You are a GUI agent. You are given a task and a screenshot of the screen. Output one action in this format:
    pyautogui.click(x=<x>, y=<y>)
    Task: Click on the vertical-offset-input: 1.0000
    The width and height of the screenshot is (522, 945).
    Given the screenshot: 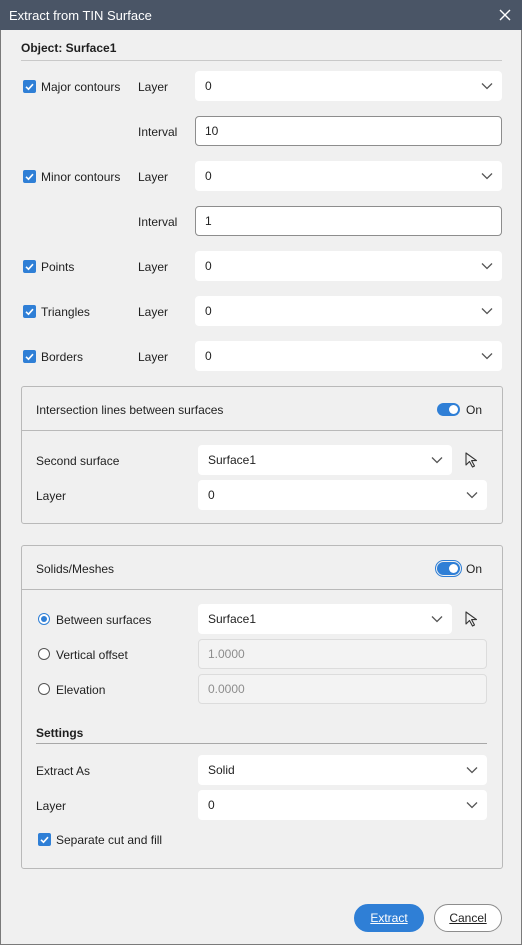 What is the action you would take?
    pyautogui.click(x=342, y=654)
    